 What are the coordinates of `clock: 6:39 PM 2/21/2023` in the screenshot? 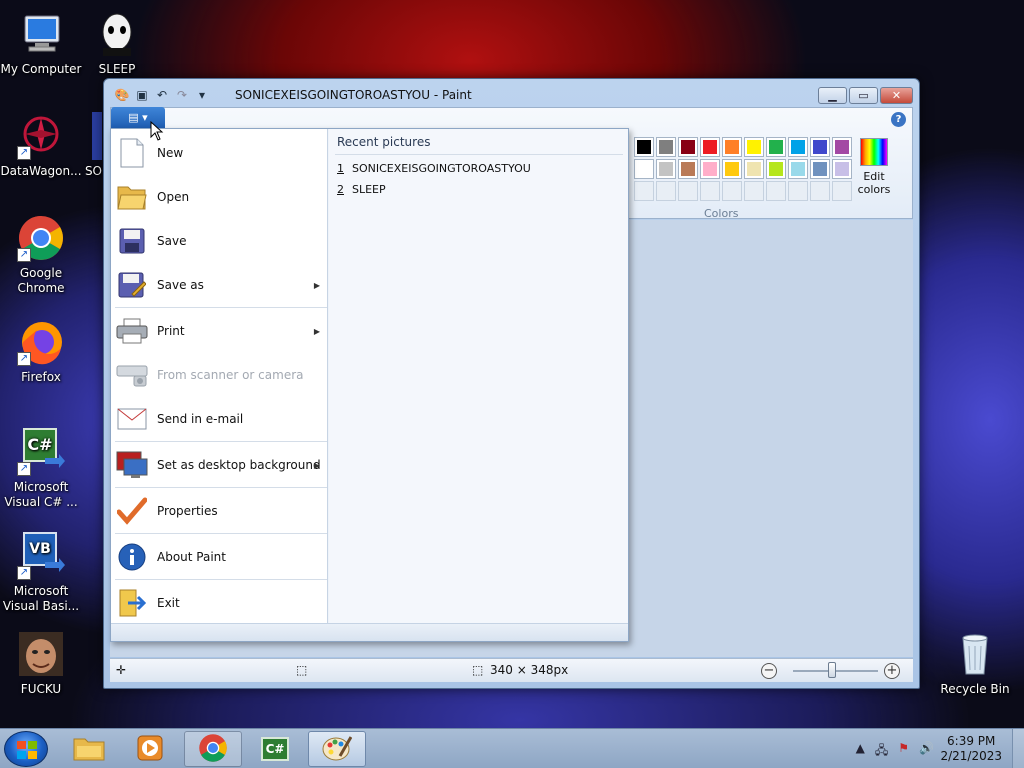 It's located at (971, 749).